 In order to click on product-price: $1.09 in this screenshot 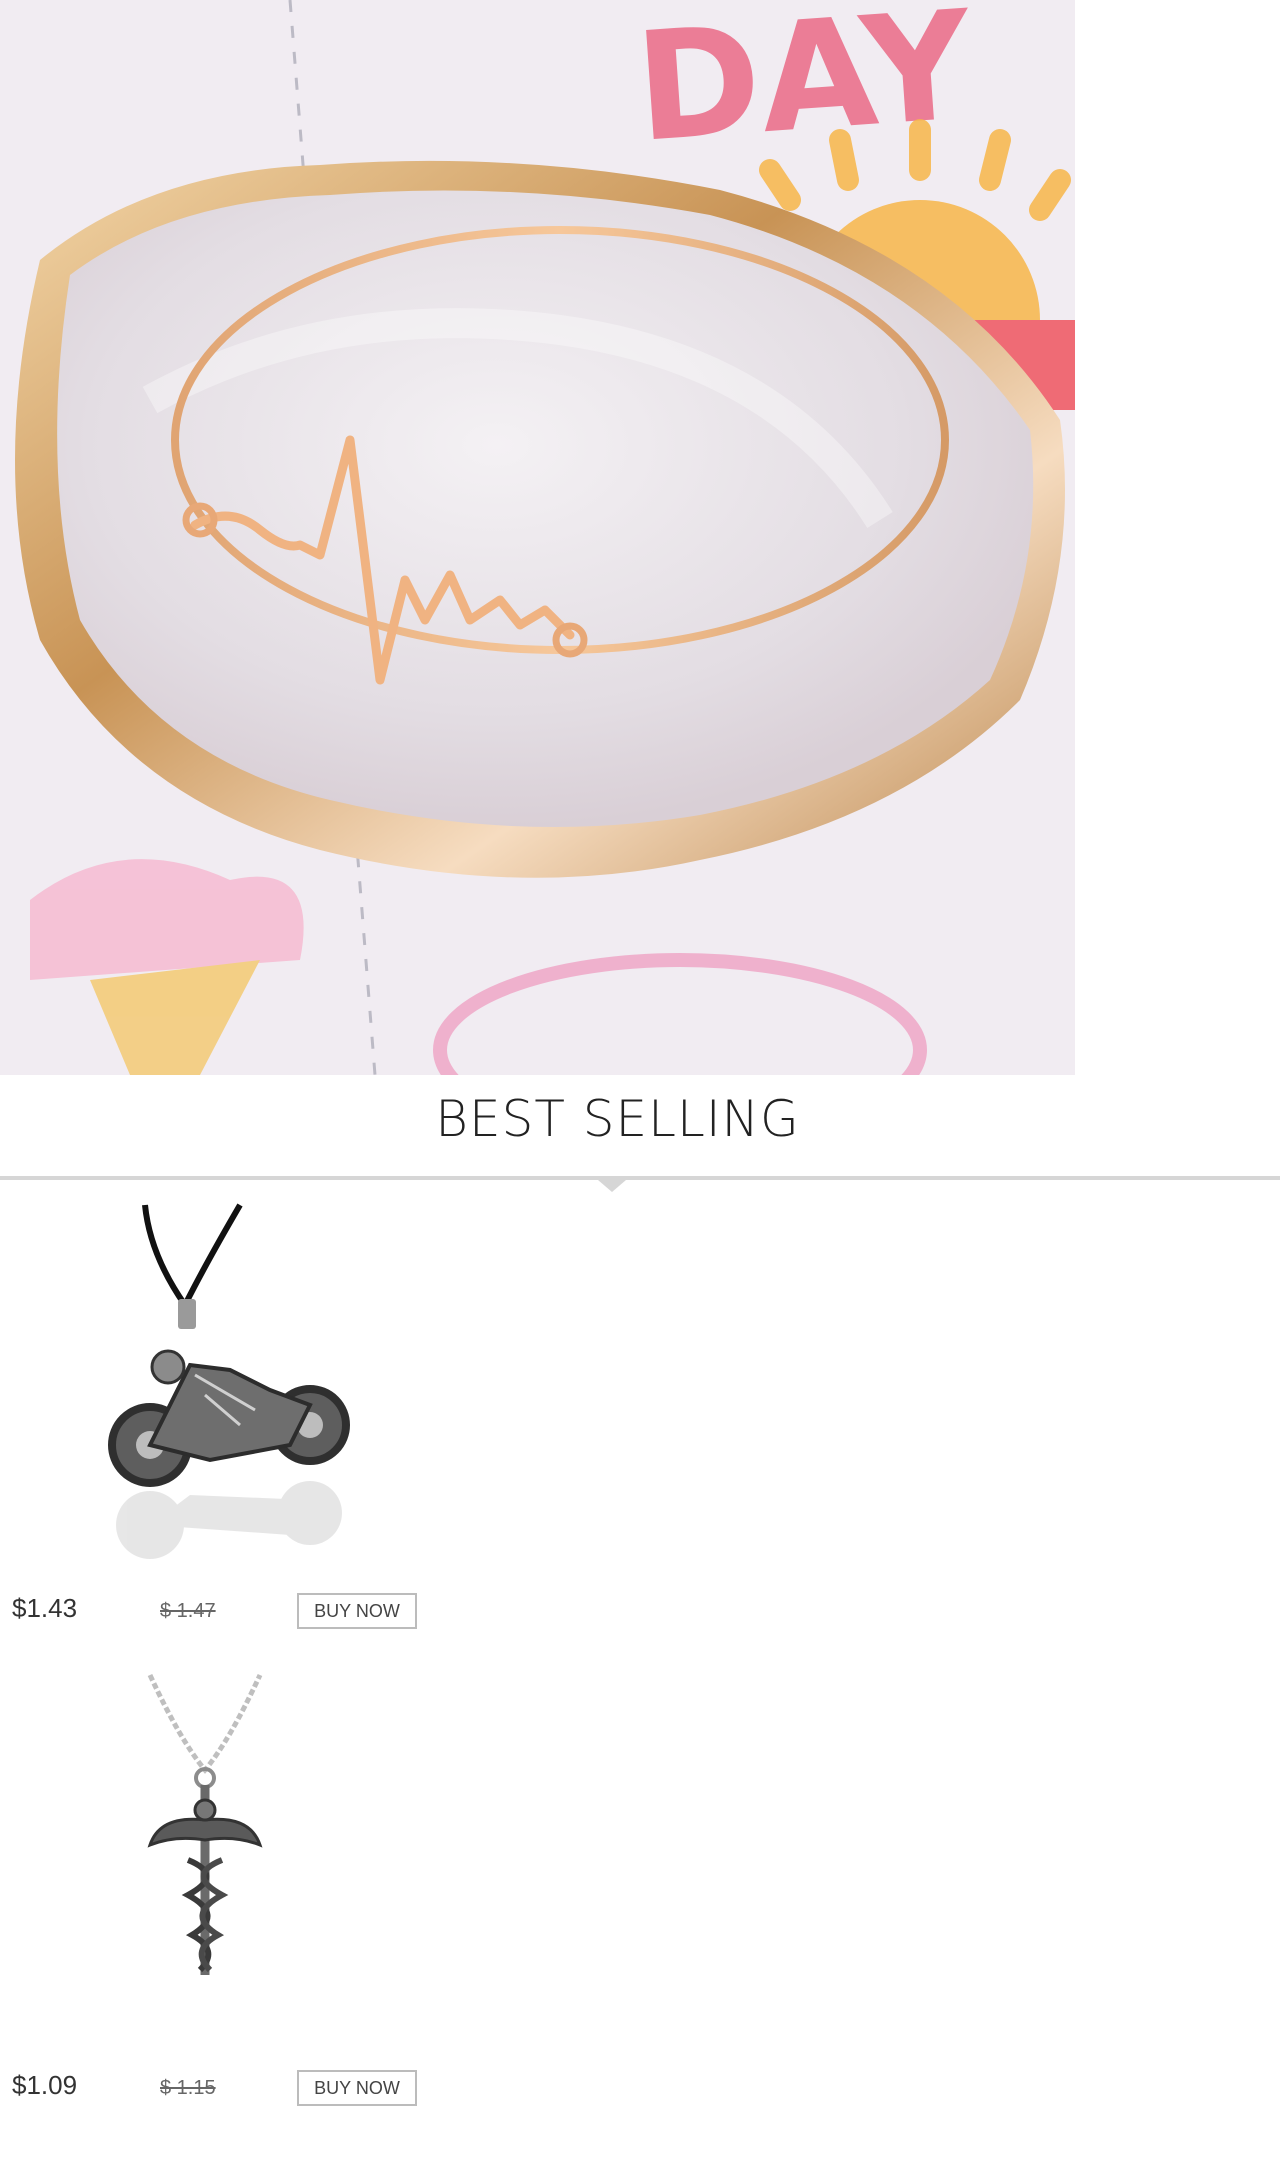, I will do `click(45, 2085)`.